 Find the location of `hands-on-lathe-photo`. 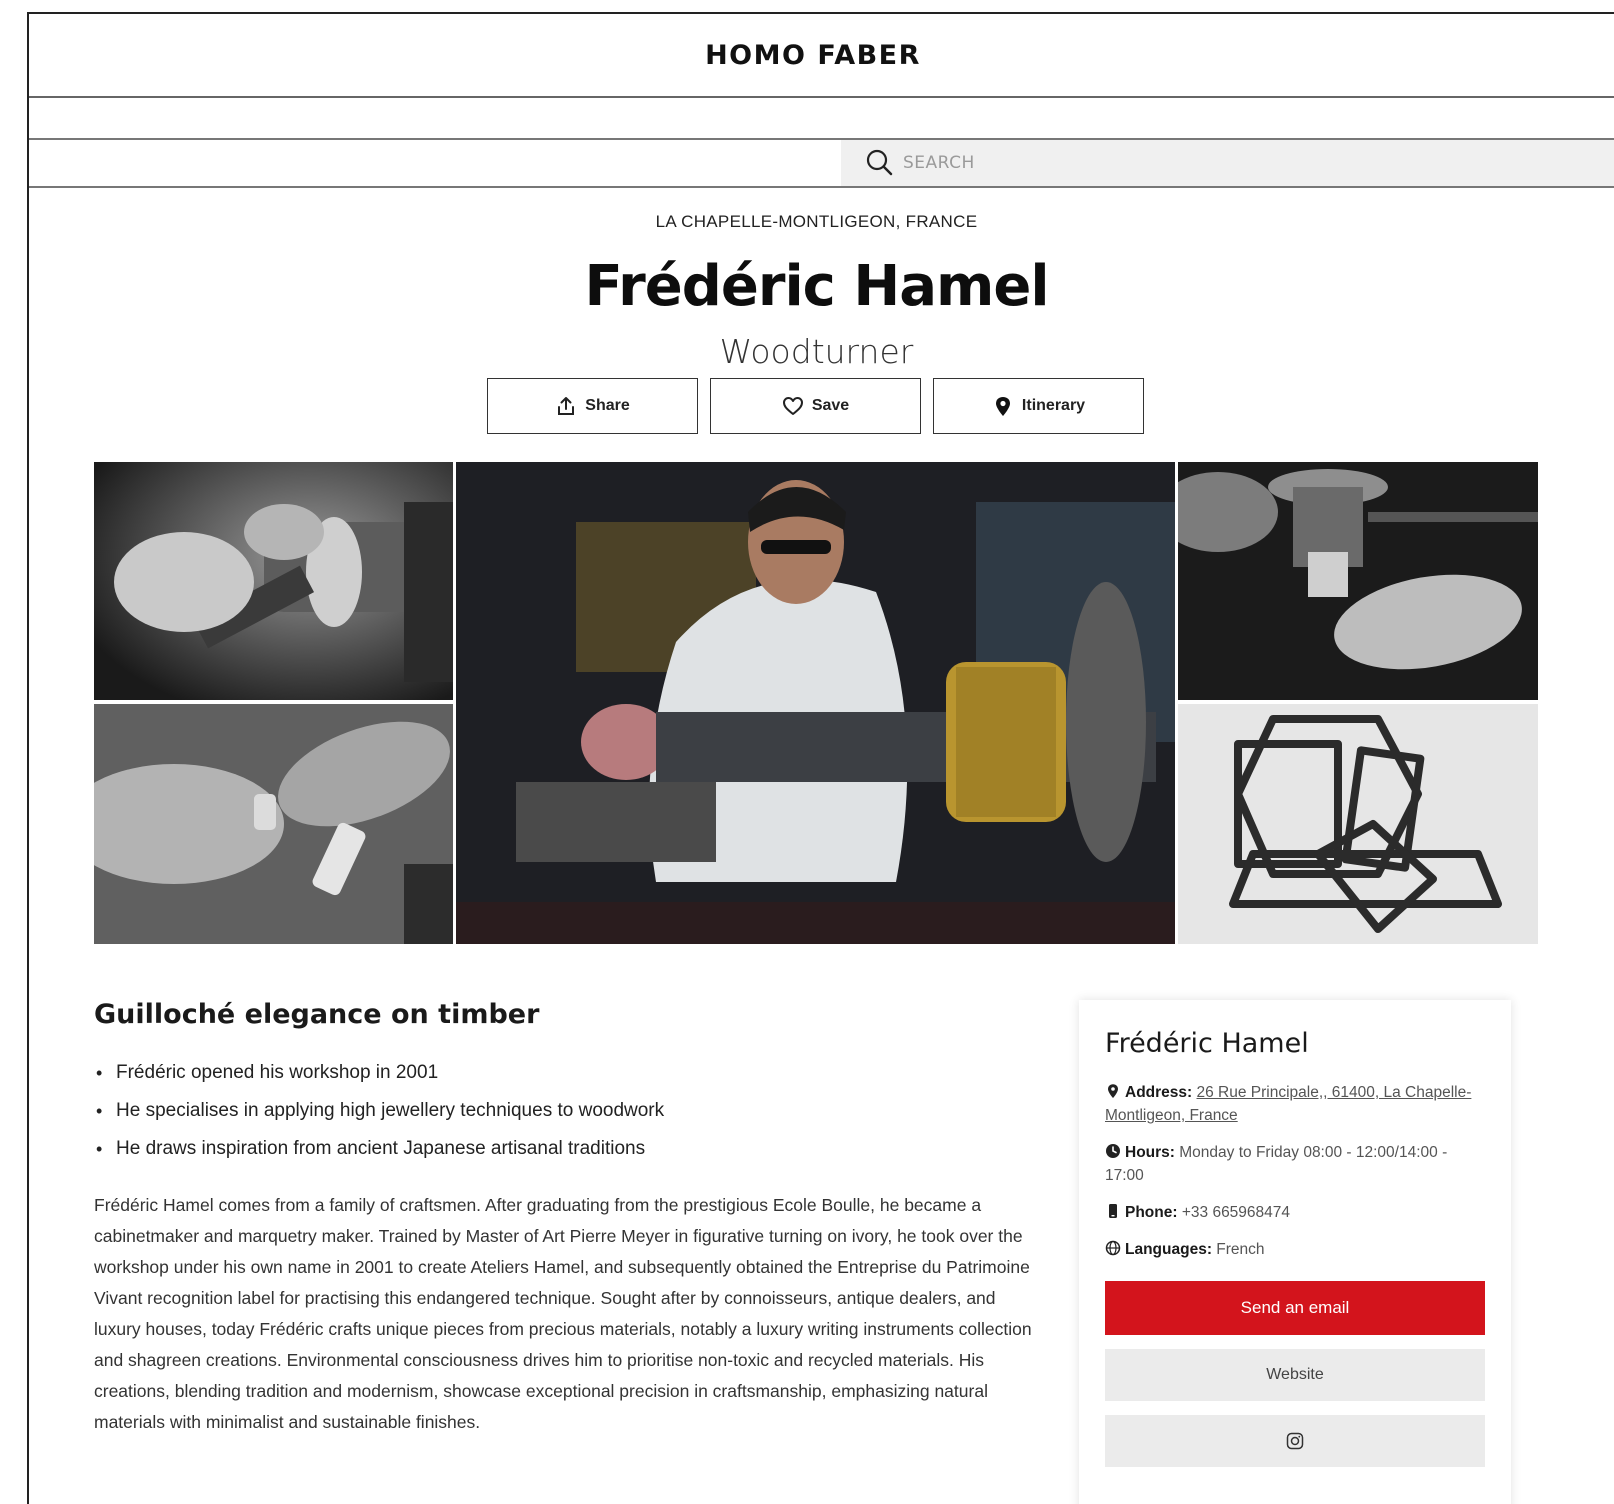

hands-on-lathe-photo is located at coordinates (273, 581).